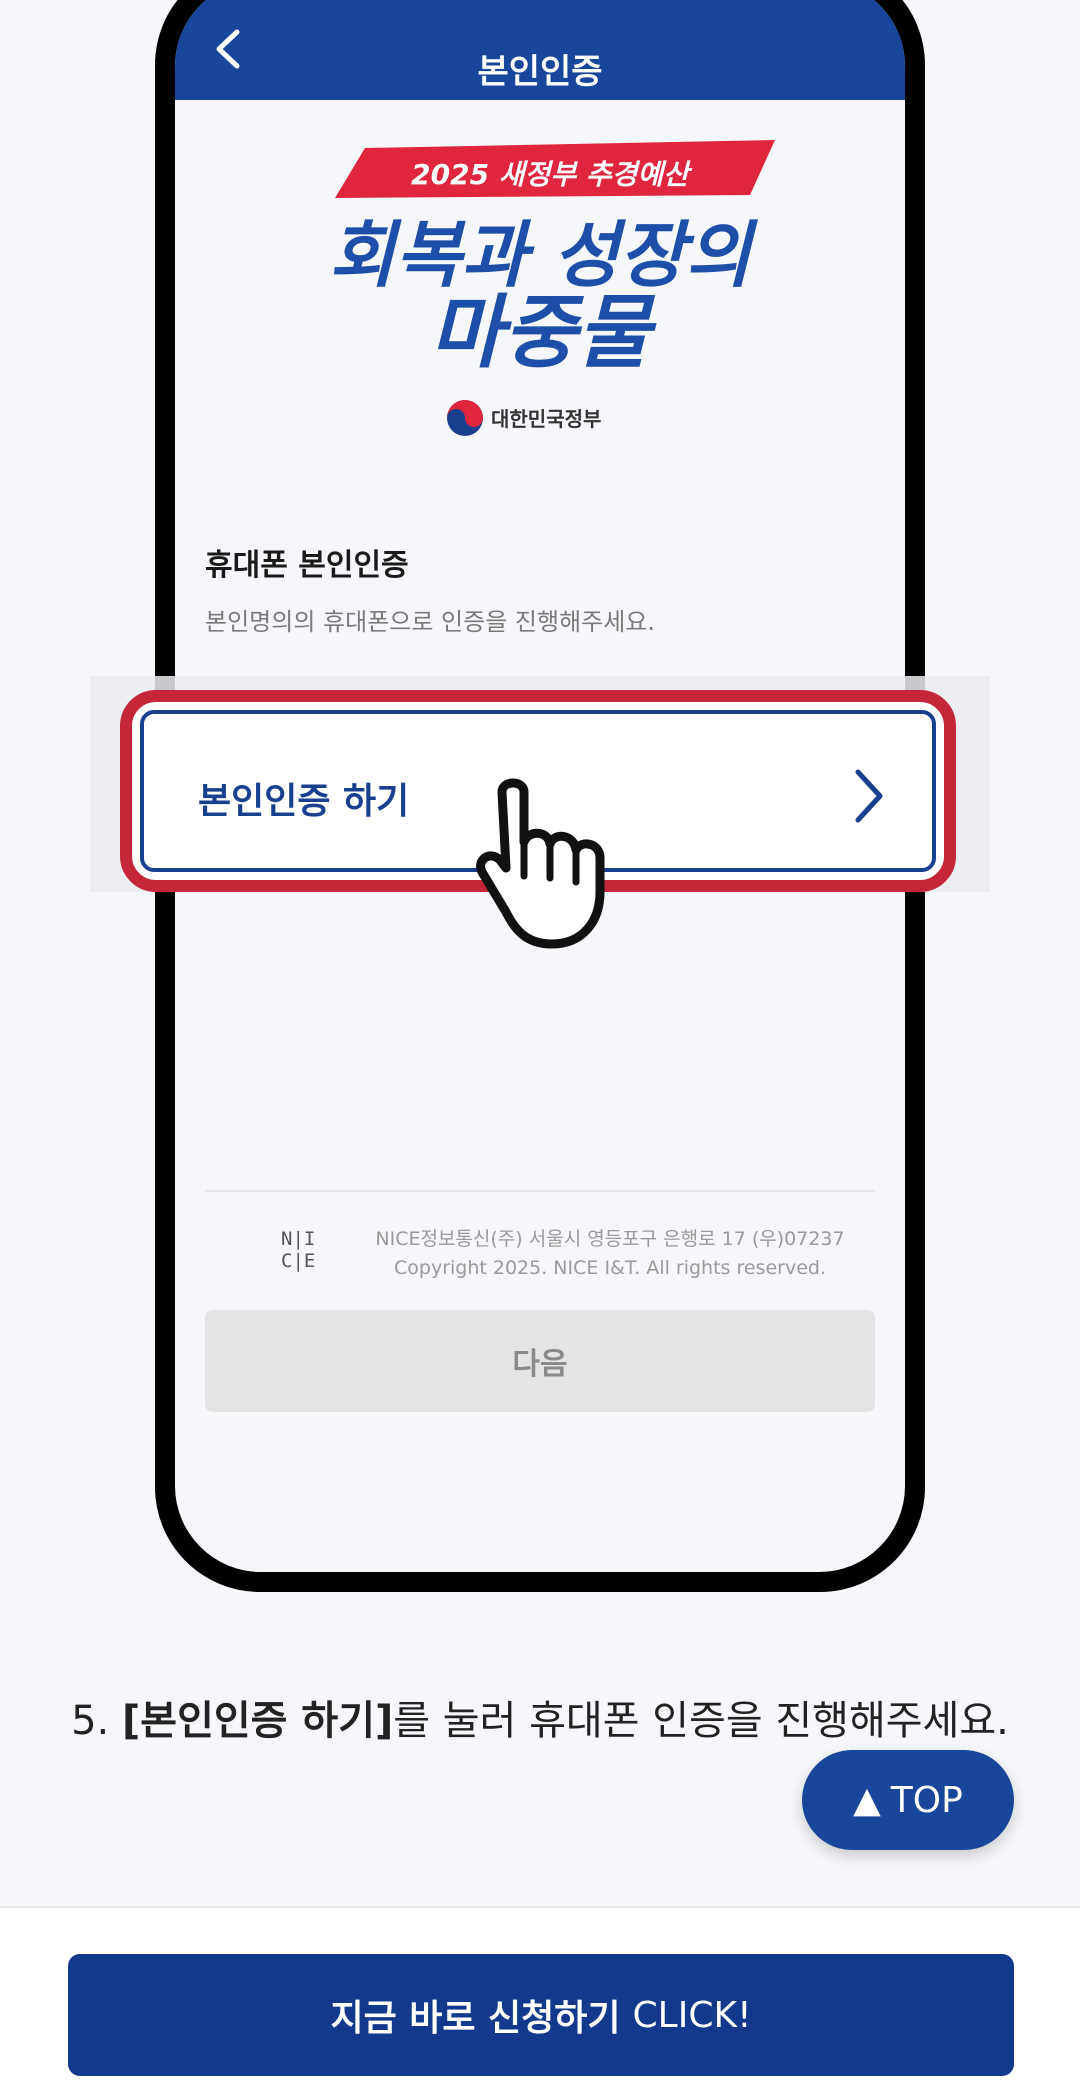 Image resolution: width=1080 pixels, height=2086 pixels. Describe the element at coordinates (540, 863) in the screenshot. I see `pointing-hand-icon` at that location.